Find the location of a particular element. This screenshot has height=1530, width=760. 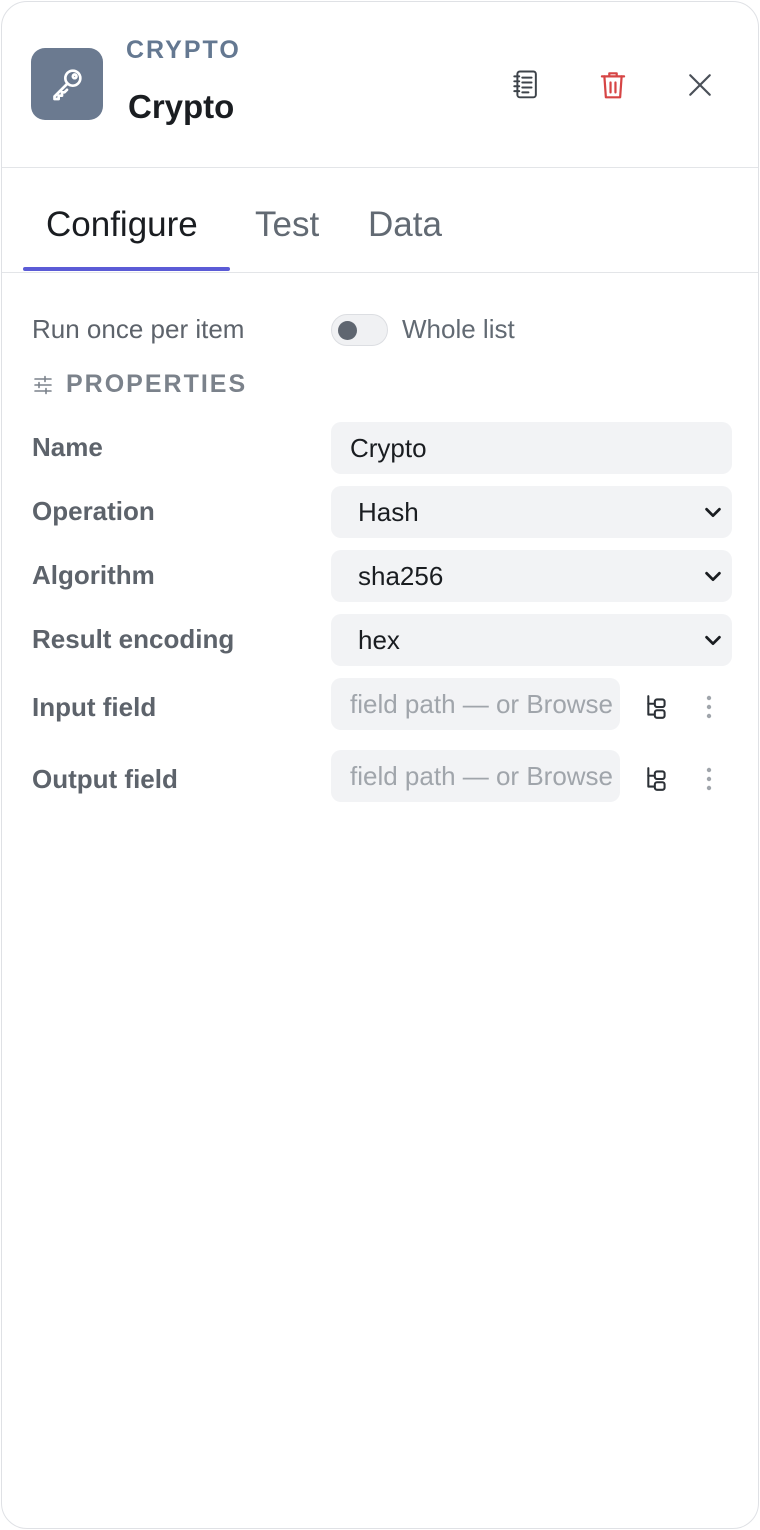

tab-configure: Configure is located at coordinates (122, 225).